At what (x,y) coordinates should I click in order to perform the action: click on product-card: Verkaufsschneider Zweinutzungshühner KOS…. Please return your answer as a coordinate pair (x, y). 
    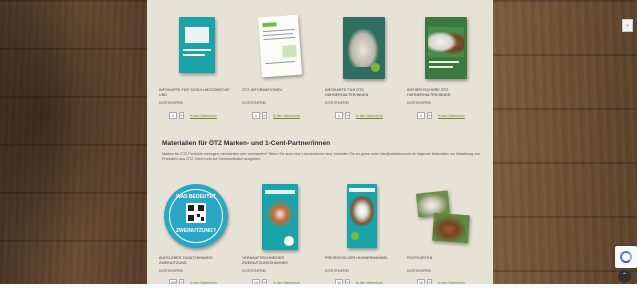
    Looking at the image, I should click on (281, 234).